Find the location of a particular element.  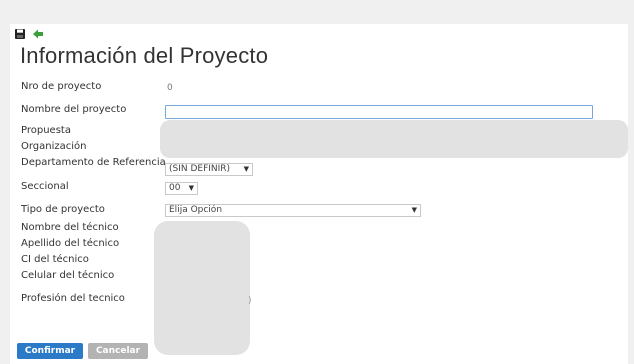

page-title: Información del Proyecto is located at coordinates (144, 55).